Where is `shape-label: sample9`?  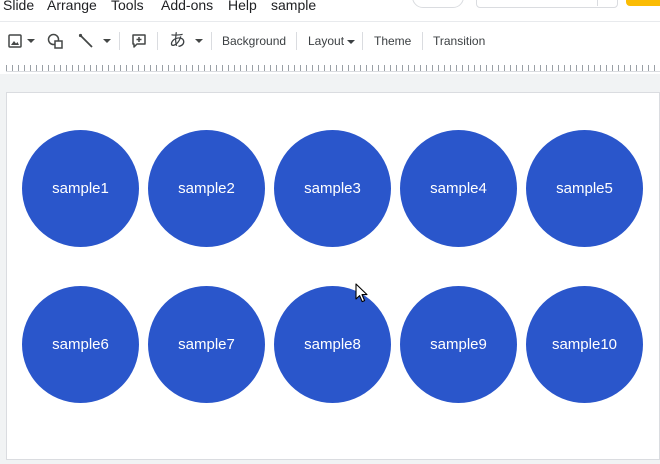 shape-label: sample9 is located at coordinates (458, 344).